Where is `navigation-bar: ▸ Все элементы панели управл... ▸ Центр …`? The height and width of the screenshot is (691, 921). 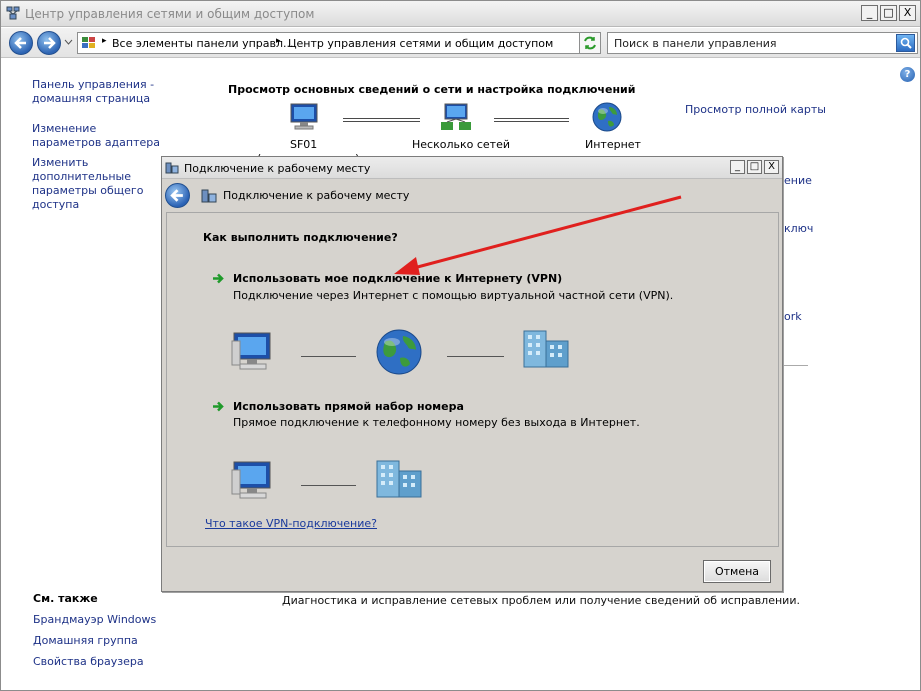 navigation-bar: ▸ Все элементы панели управл... ▸ Центр … is located at coordinates (460, 43).